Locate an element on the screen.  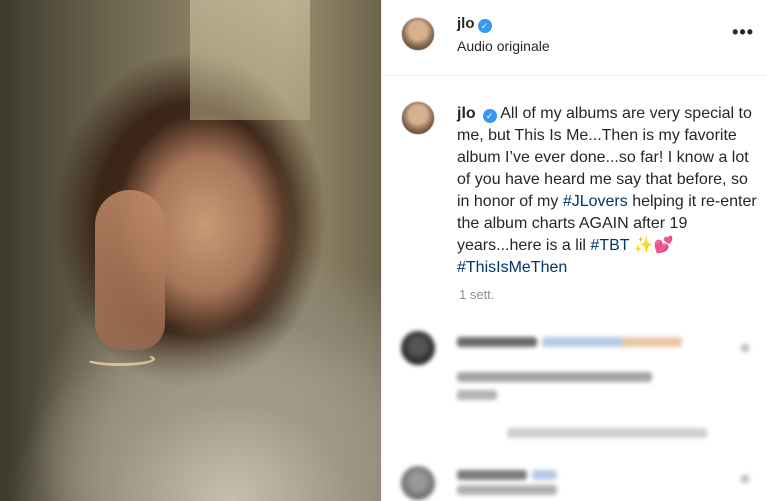
comment-username-extra is located at coordinates (544, 475).